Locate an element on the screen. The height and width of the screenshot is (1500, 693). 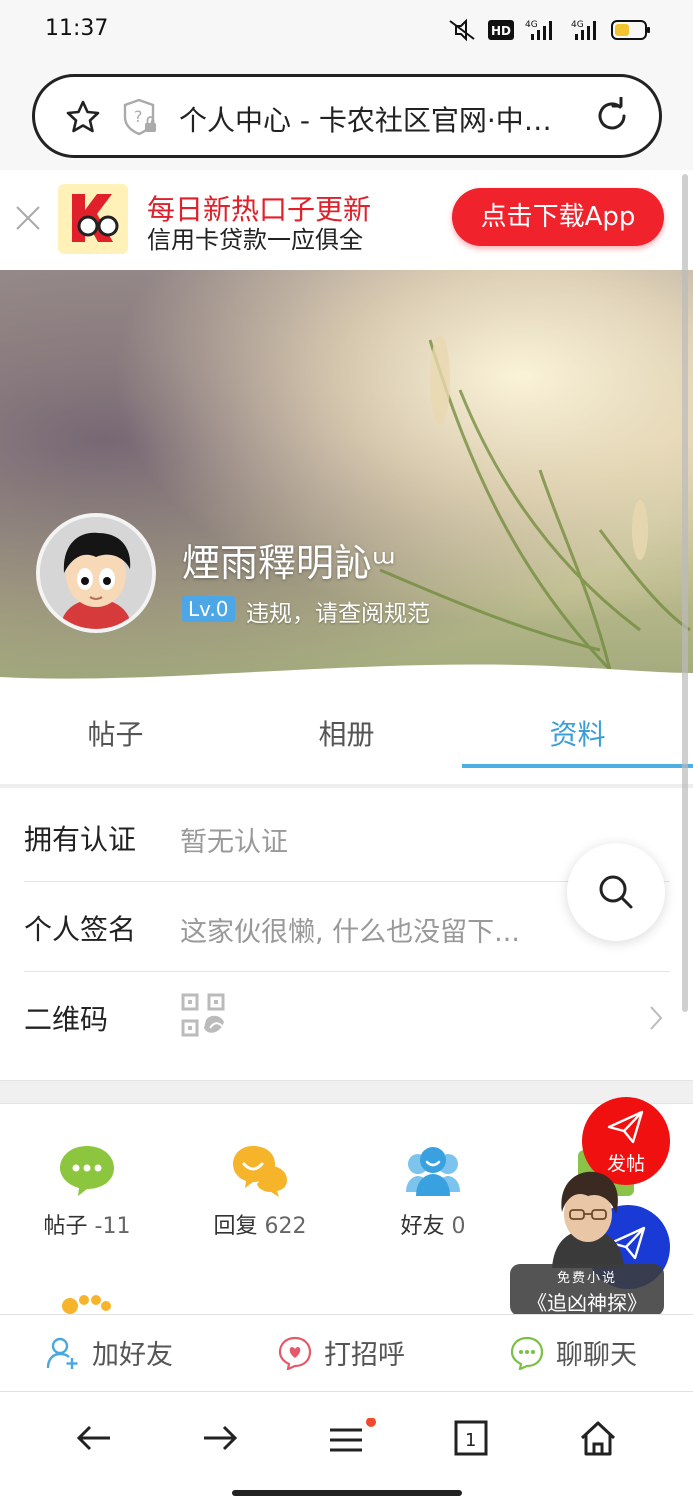
profile-action-bar: 加好友 打招呼 聊聊天 is located at coordinates (346, 1353).